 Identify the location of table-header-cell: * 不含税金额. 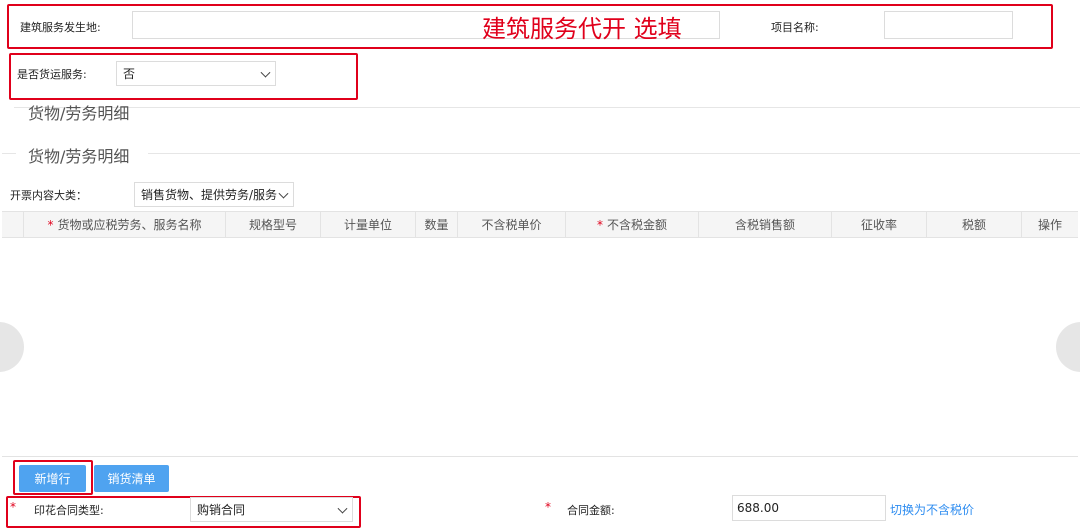
(632, 224).